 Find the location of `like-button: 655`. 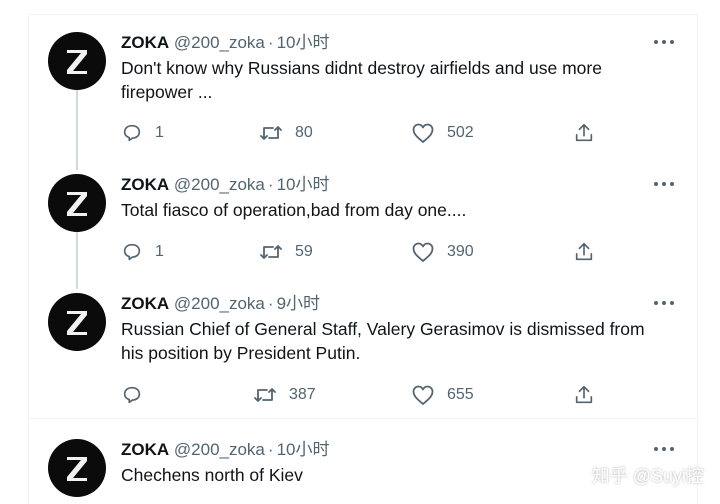

like-button: 655 is located at coordinates (442, 395).